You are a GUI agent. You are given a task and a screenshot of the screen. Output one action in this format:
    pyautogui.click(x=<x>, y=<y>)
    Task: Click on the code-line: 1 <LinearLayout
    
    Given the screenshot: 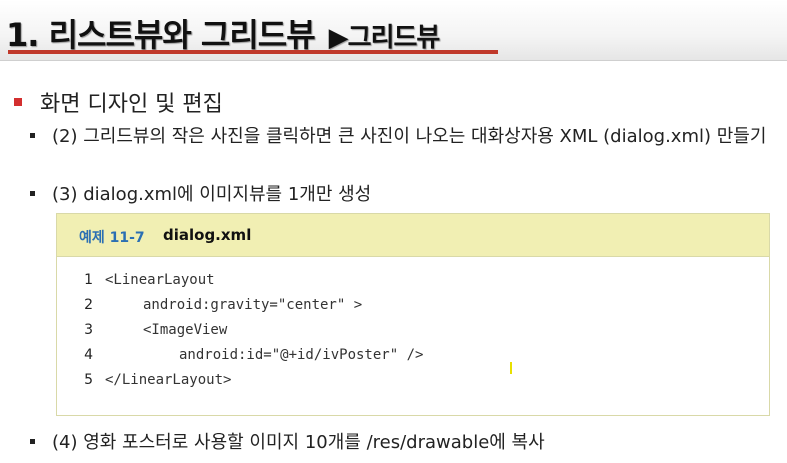 What is the action you would take?
    pyautogui.click(x=413, y=284)
    